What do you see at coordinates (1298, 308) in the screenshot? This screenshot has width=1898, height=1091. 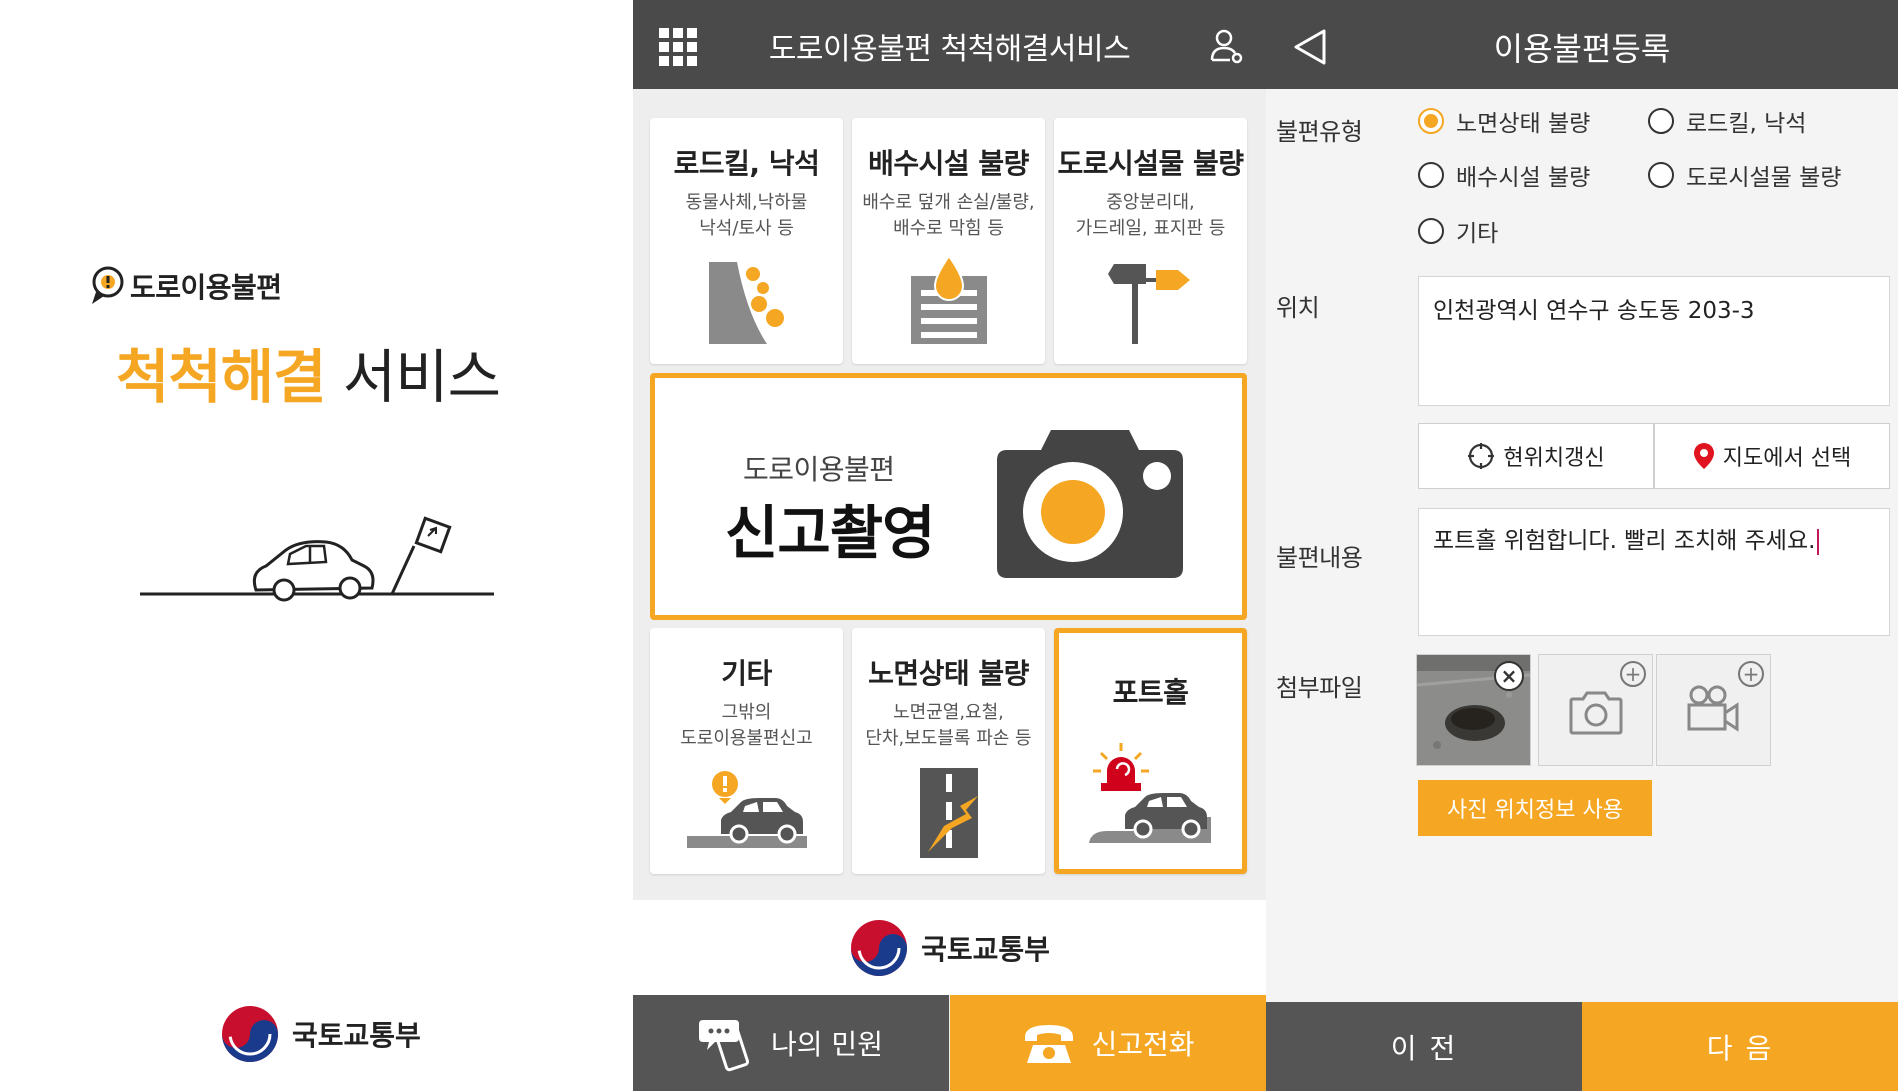 I see `label-location: 위치` at bounding box center [1298, 308].